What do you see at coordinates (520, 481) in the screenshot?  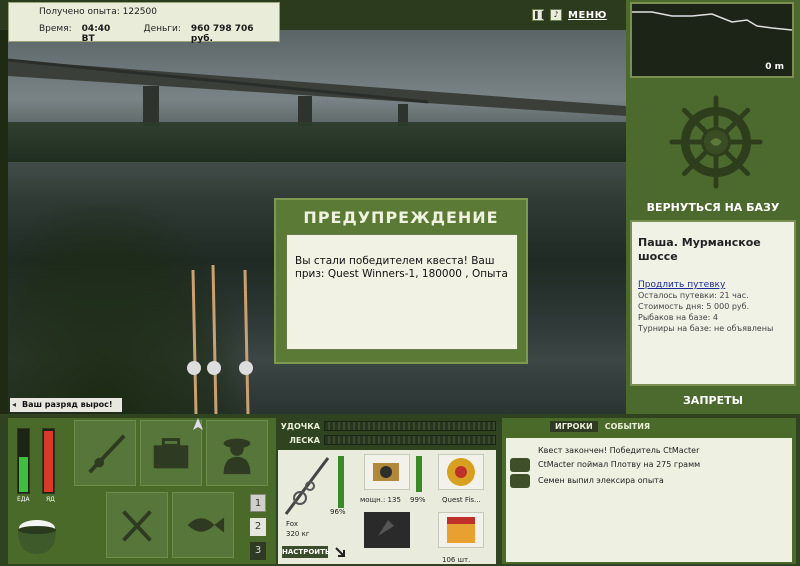 I see `elixir-icon` at bounding box center [520, 481].